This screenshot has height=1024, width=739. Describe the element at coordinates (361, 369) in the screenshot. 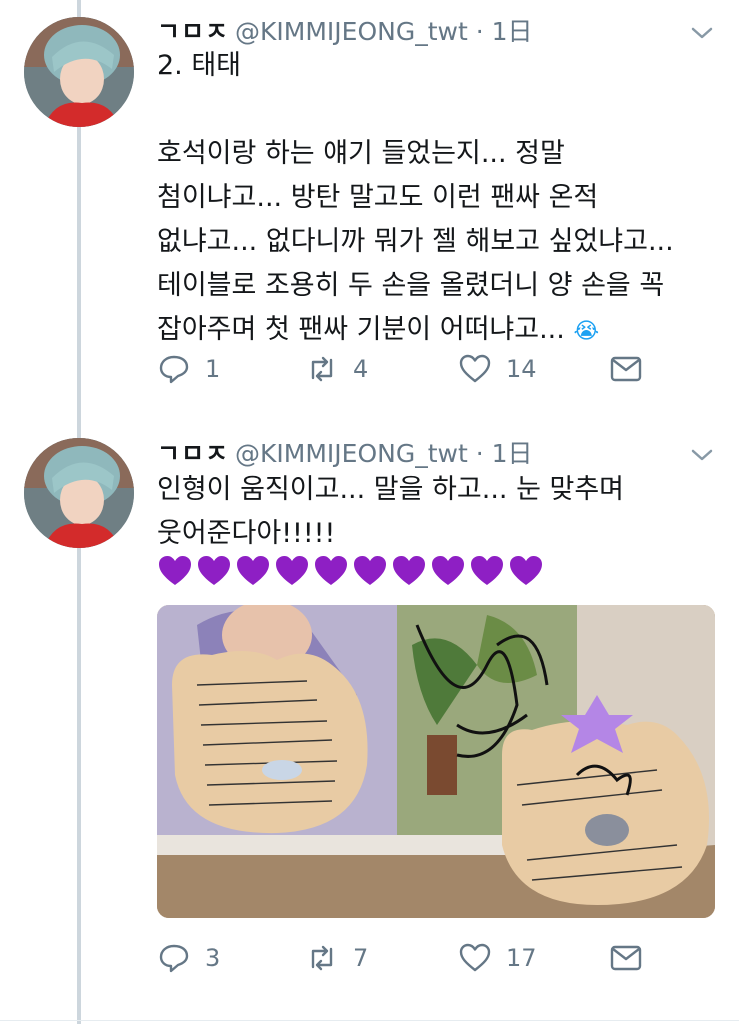

I see `retweet-count: 4` at that location.